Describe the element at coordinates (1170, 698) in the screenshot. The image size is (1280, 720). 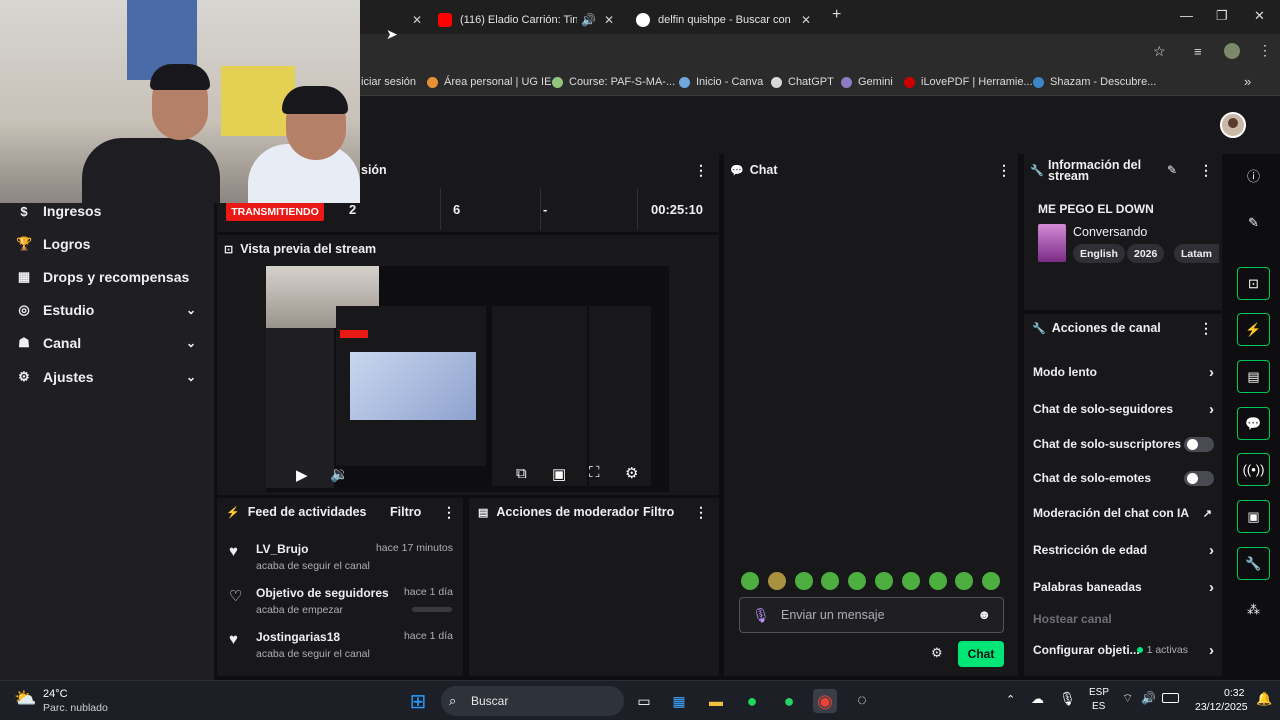
I see `battery-icon` at that location.